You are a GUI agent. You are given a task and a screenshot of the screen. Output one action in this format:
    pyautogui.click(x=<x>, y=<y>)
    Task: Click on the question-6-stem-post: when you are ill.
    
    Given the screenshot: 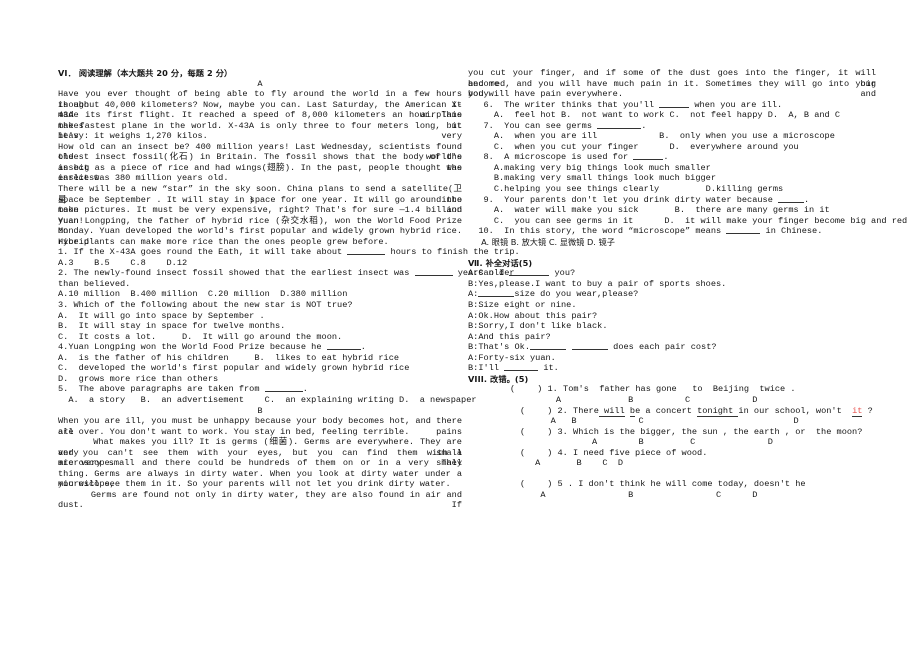 What is the action you would take?
    pyautogui.click(x=736, y=104)
    